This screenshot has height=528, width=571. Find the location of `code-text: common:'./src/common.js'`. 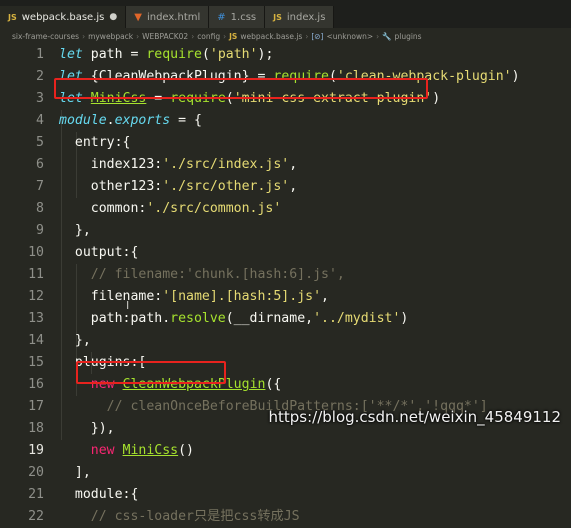

code-text: common:'./src/common.js' is located at coordinates (170, 209).